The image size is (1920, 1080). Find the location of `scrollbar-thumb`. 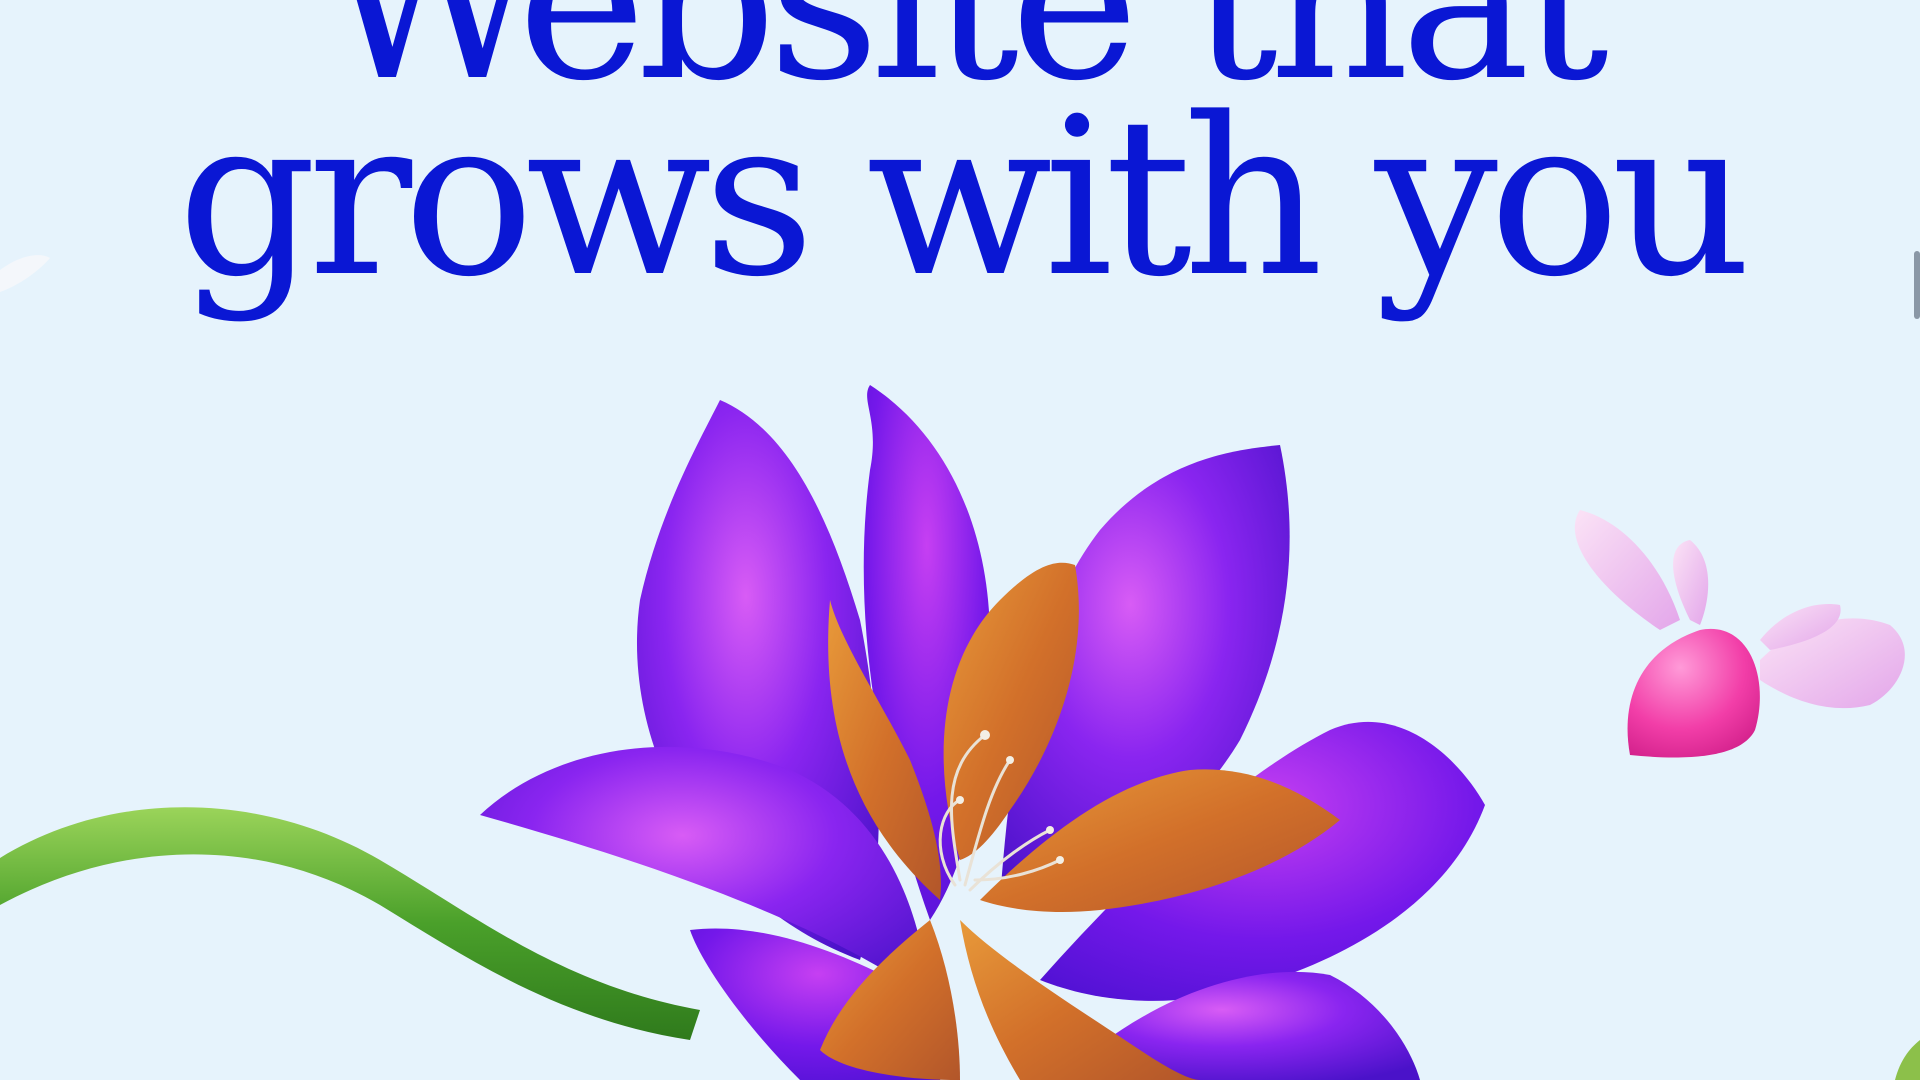

scrollbar-thumb is located at coordinates (1917, 285).